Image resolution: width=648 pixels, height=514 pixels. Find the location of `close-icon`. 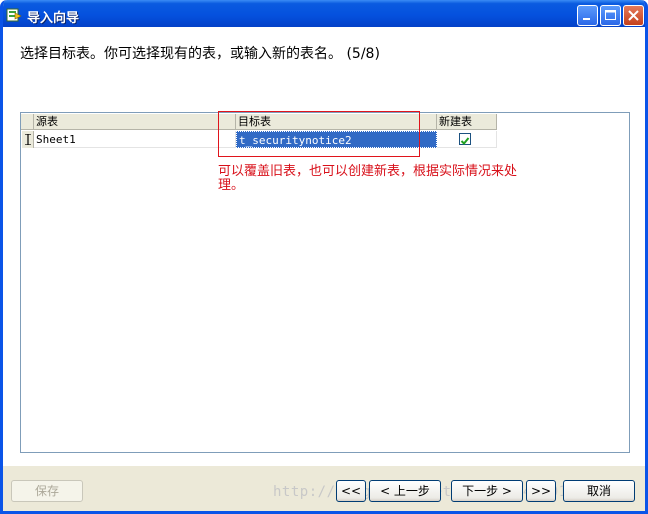

close-icon is located at coordinates (633, 15).